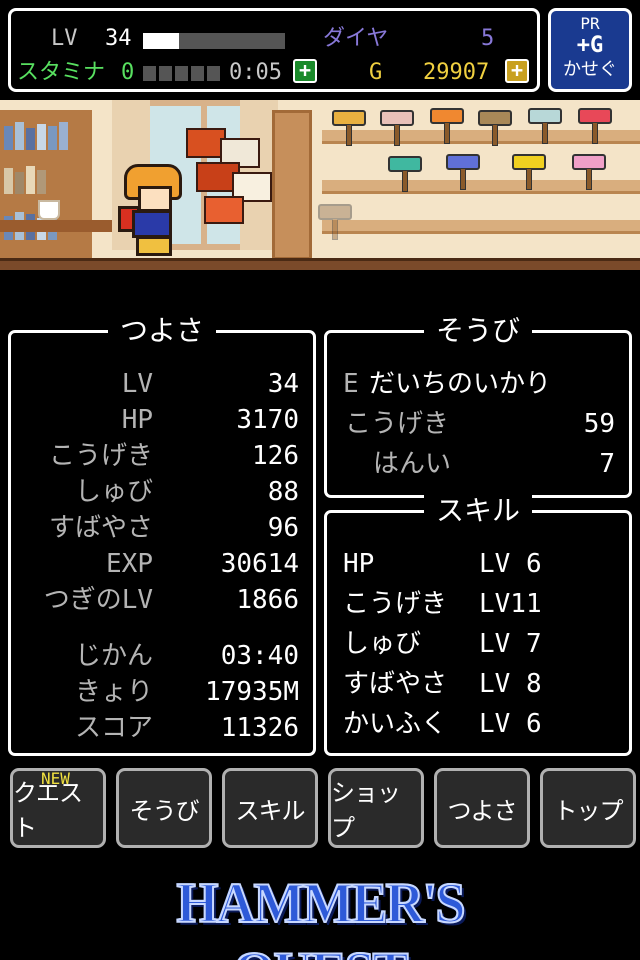 The image size is (640, 960). I want to click on weapon-name: だいちのいかり, so click(460, 384).